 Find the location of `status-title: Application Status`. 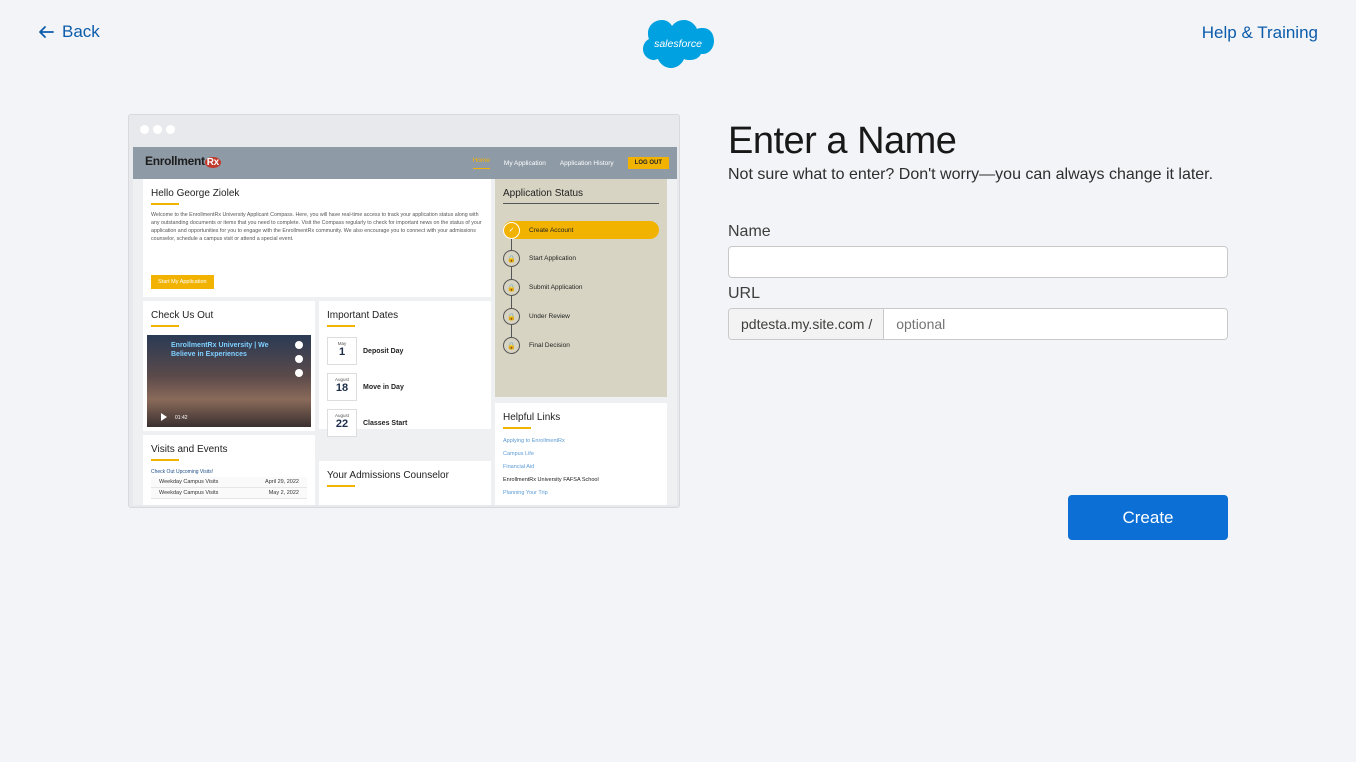

status-title: Application Status is located at coordinates (543, 193).